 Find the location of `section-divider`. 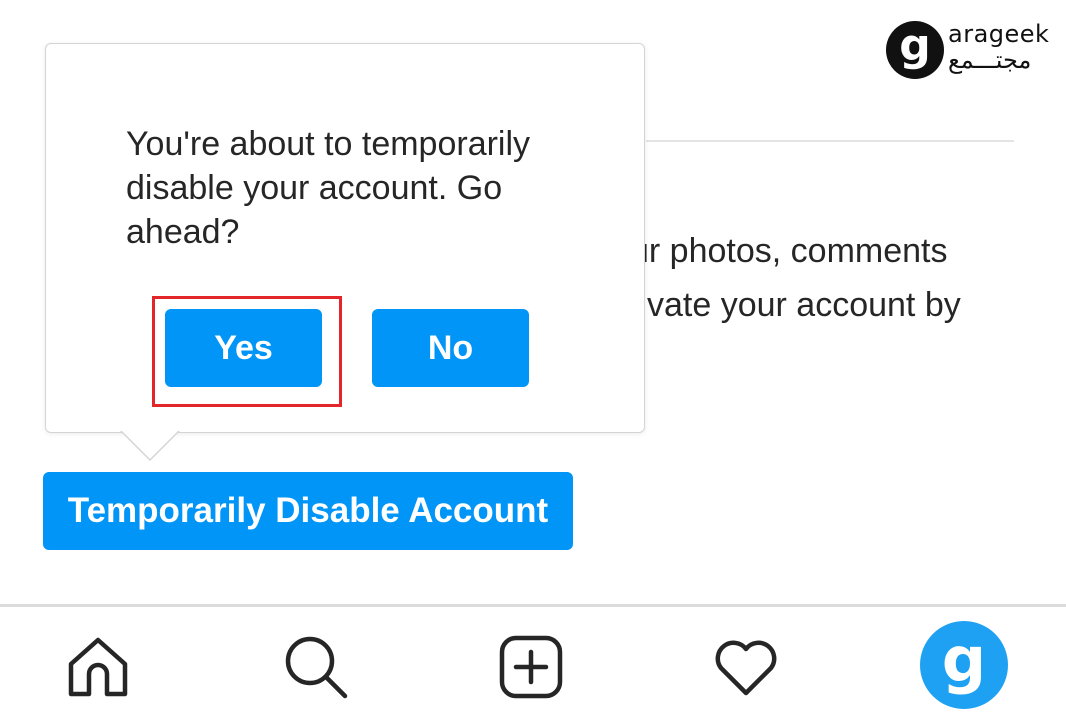

section-divider is located at coordinates (830, 141).